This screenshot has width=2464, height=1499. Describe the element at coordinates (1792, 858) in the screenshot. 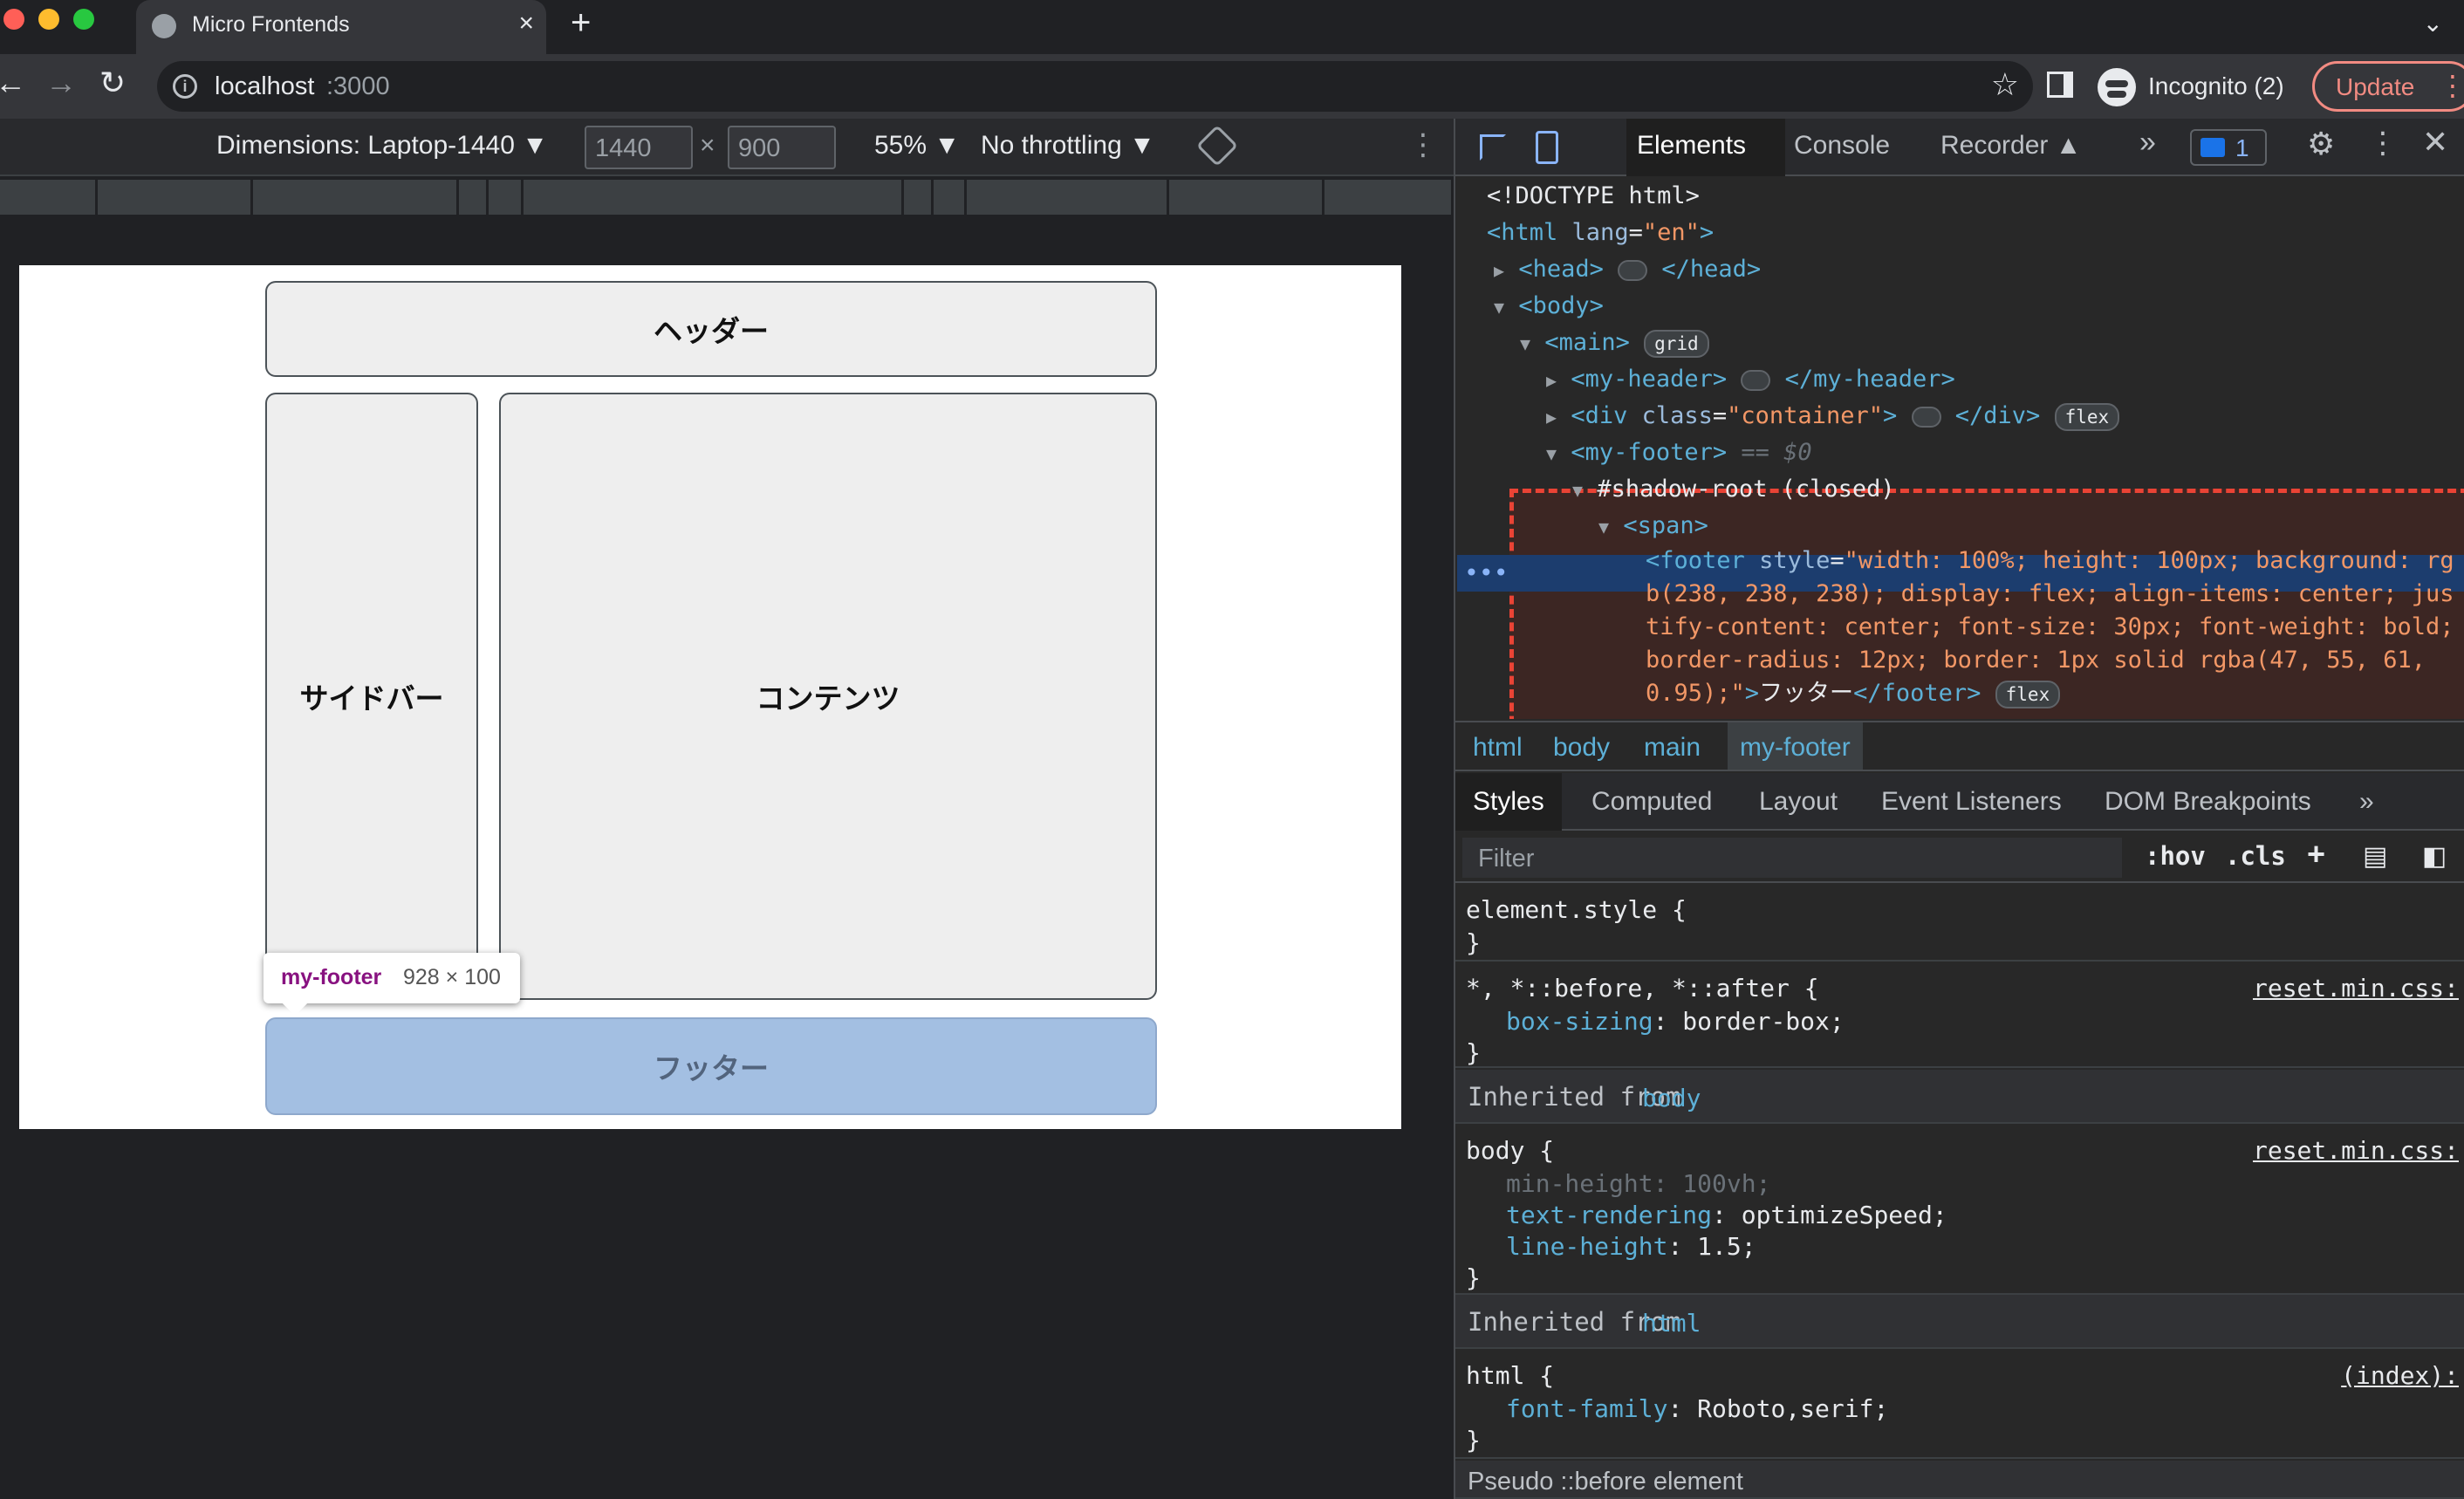

I see `styles-filter-input: Filter` at that location.